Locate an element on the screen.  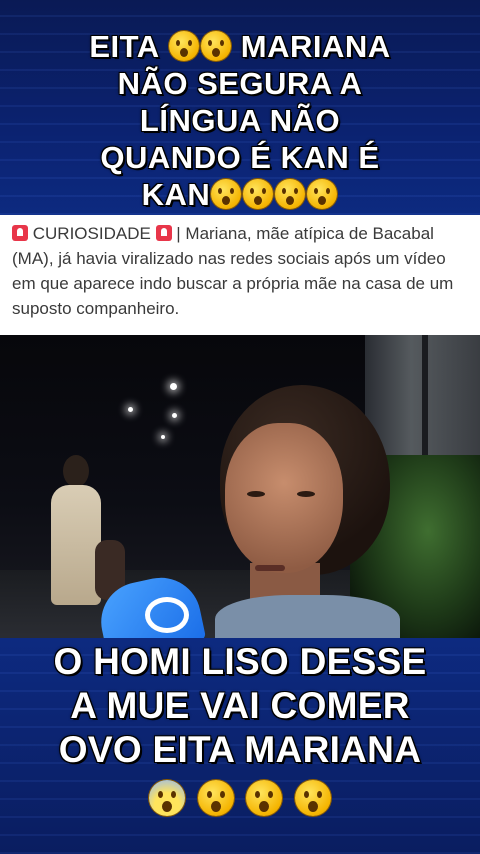
top-caption-line-1: EITA MARIANA is located at coordinates (240, 46).